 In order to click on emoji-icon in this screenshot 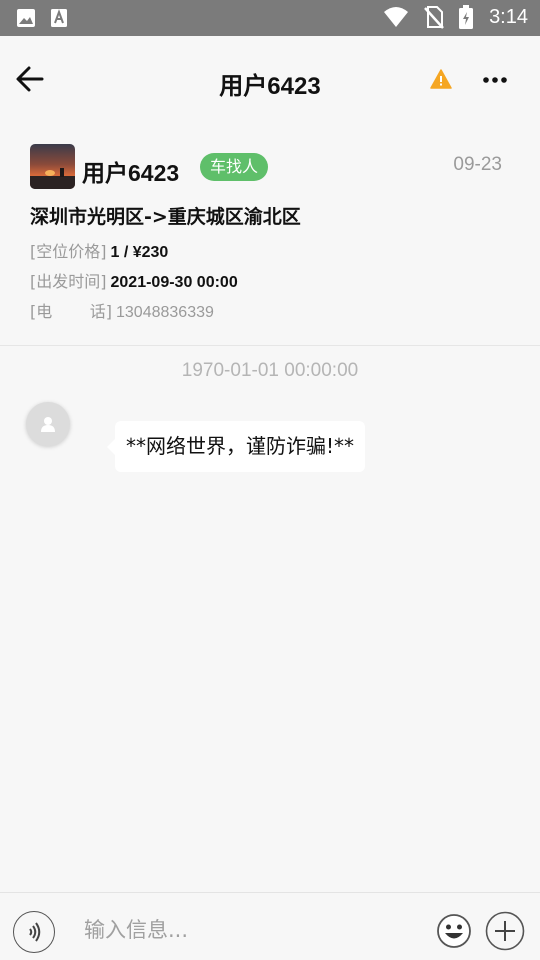, I will do `click(454, 931)`.